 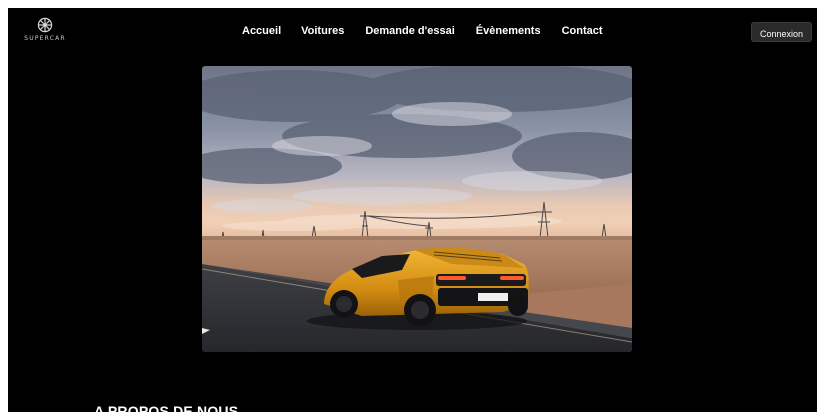 What do you see at coordinates (45, 34) in the screenshot?
I see `brand-logo: SUPERCAR` at bounding box center [45, 34].